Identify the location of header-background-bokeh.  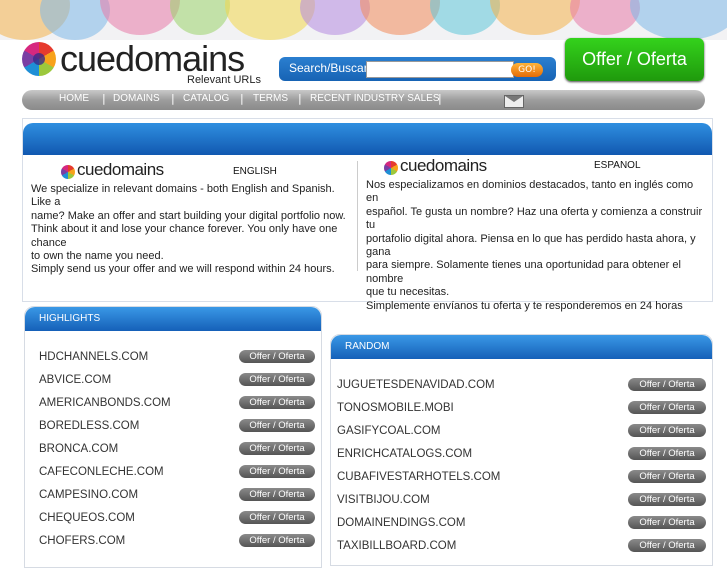
(363, 20).